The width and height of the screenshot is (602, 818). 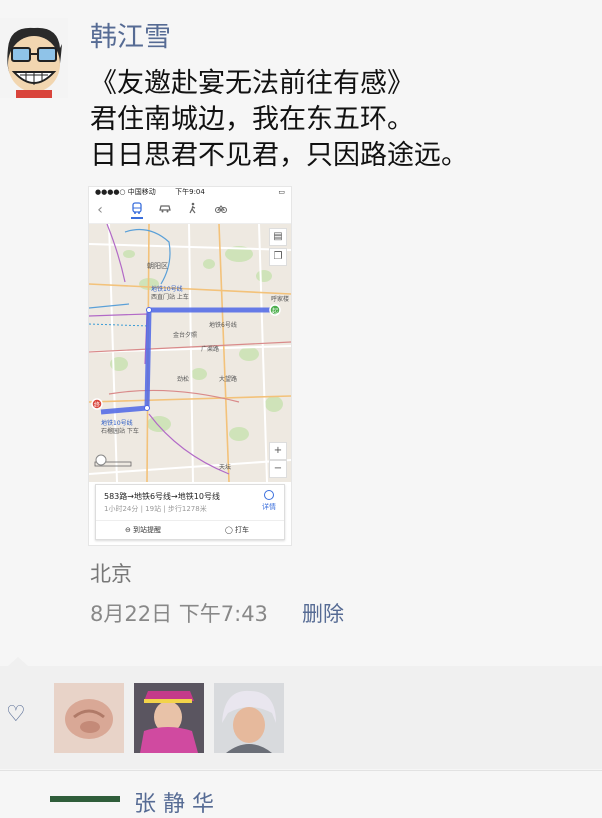 I want to click on map-label: 石榴园站 下车, so click(x=120, y=431).